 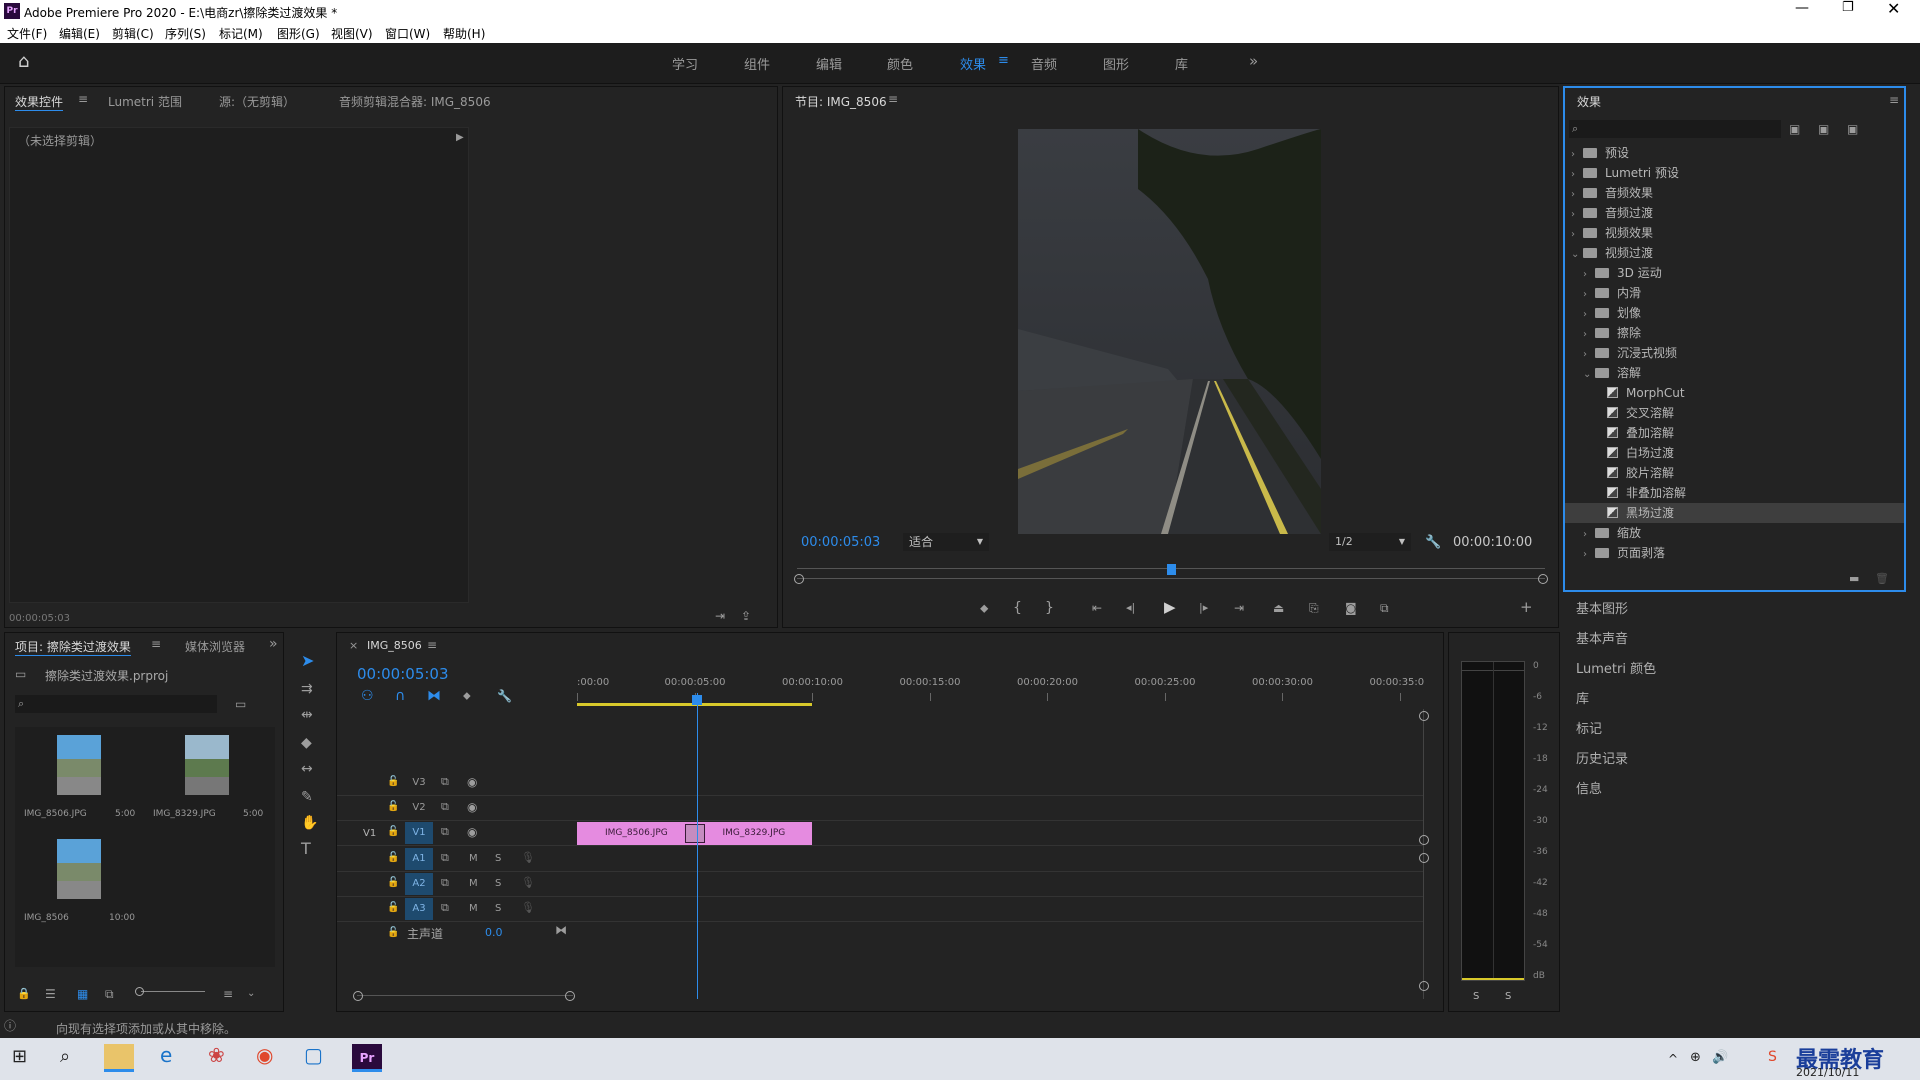 I want to click on effect-item: 叠加溶解, so click(x=1734, y=433).